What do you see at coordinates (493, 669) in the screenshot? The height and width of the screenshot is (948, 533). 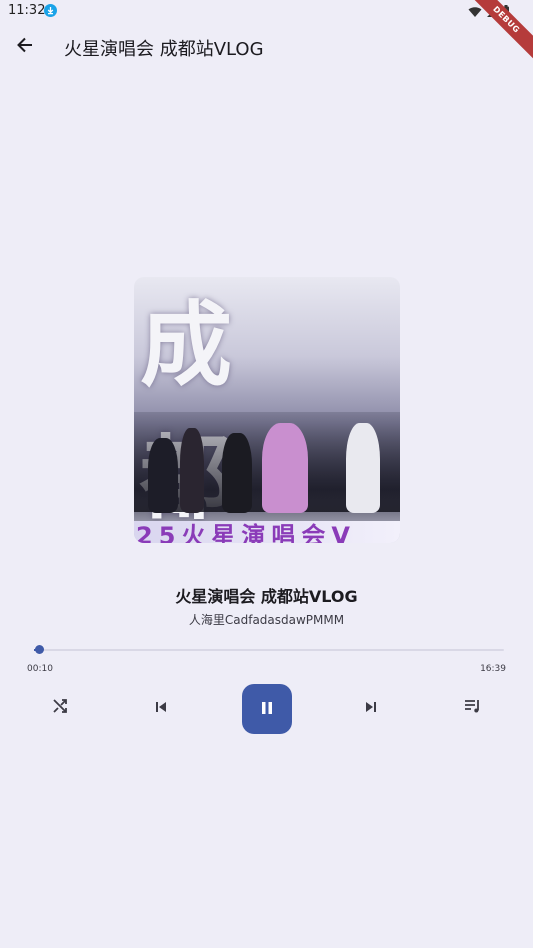 I see `total-time: 16:39` at bounding box center [493, 669].